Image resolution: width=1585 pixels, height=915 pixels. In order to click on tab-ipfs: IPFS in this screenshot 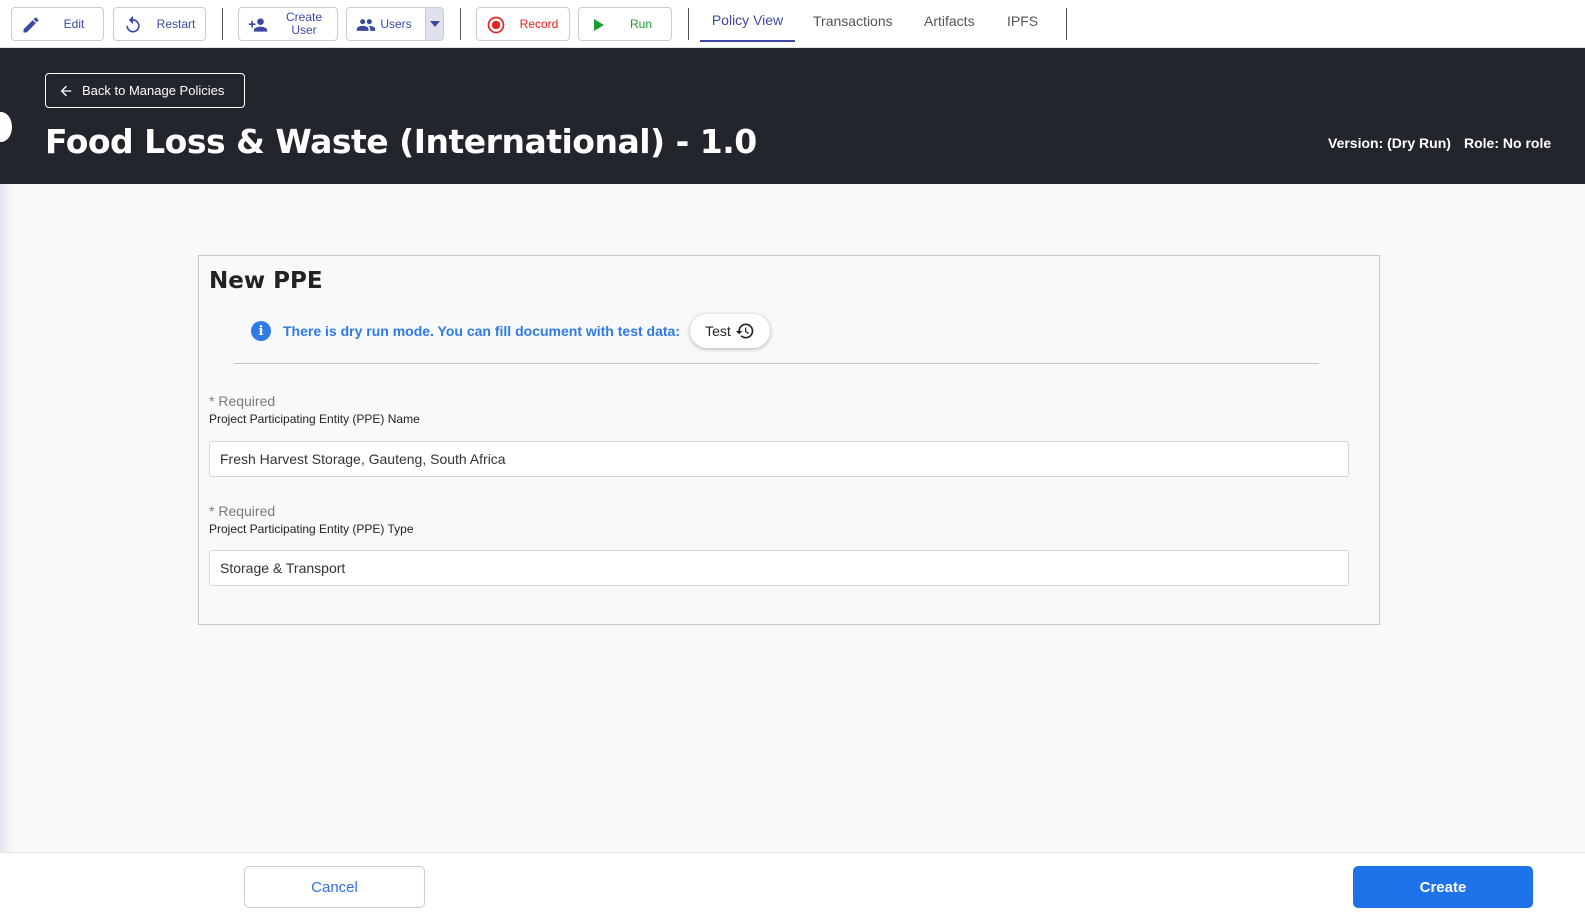, I will do `click(1022, 21)`.